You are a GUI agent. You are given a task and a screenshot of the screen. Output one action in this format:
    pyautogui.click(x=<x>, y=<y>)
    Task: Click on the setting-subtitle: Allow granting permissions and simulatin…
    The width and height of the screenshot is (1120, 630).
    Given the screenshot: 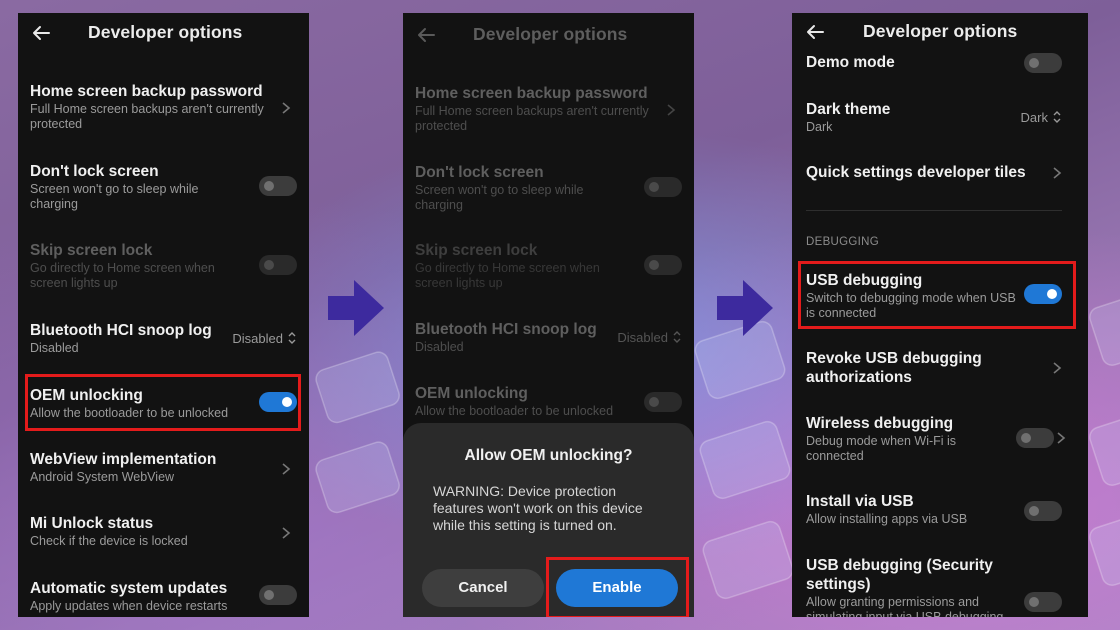 What is the action you would take?
    pyautogui.click(x=905, y=606)
    